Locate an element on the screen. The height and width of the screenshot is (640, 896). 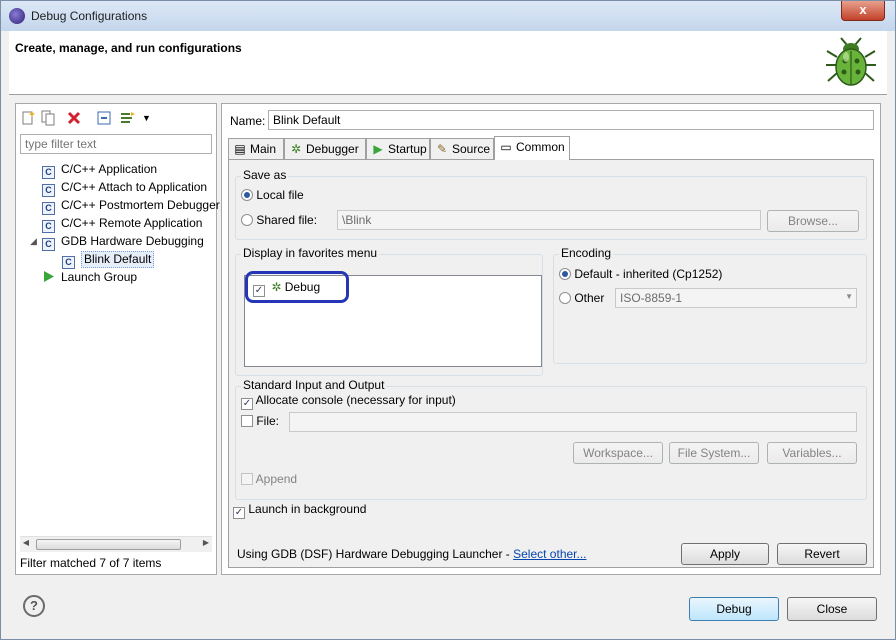
append-checkbox: Append is located at coordinates (269, 479).